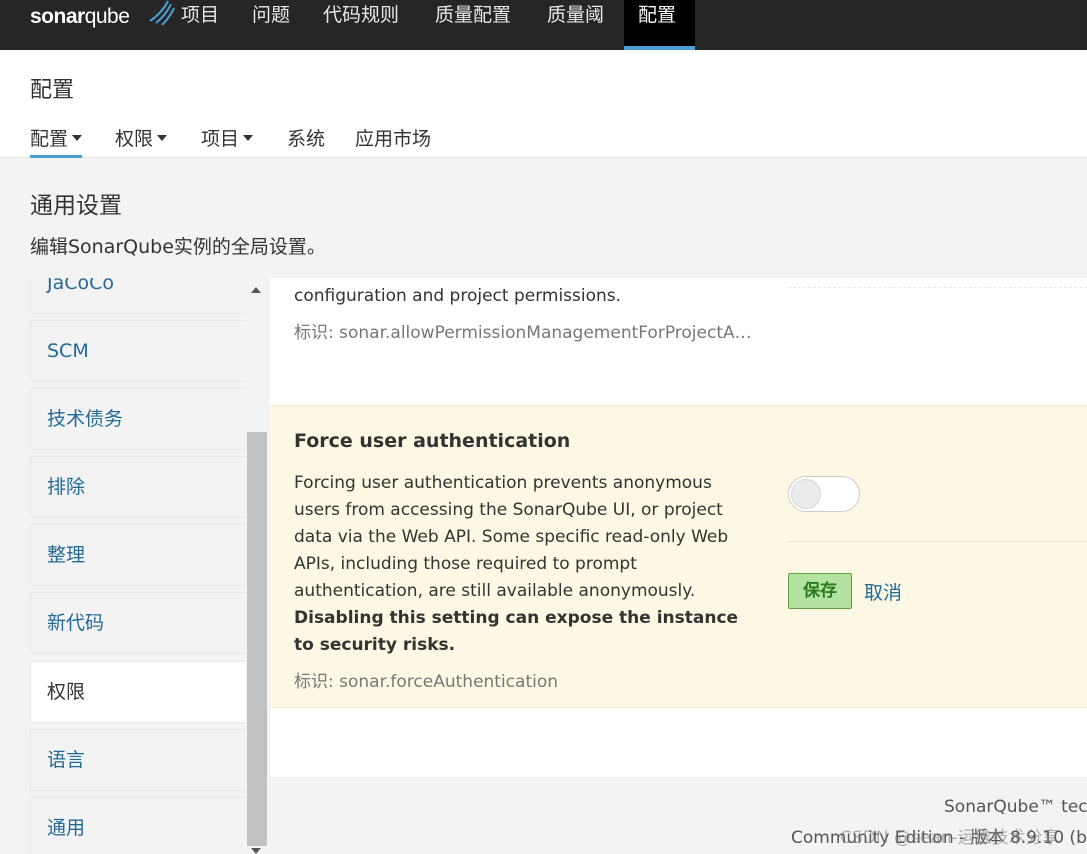 The height and width of the screenshot is (854, 1087). Describe the element at coordinates (138, 351) in the screenshot. I see `category-item-scm: SCM` at that location.